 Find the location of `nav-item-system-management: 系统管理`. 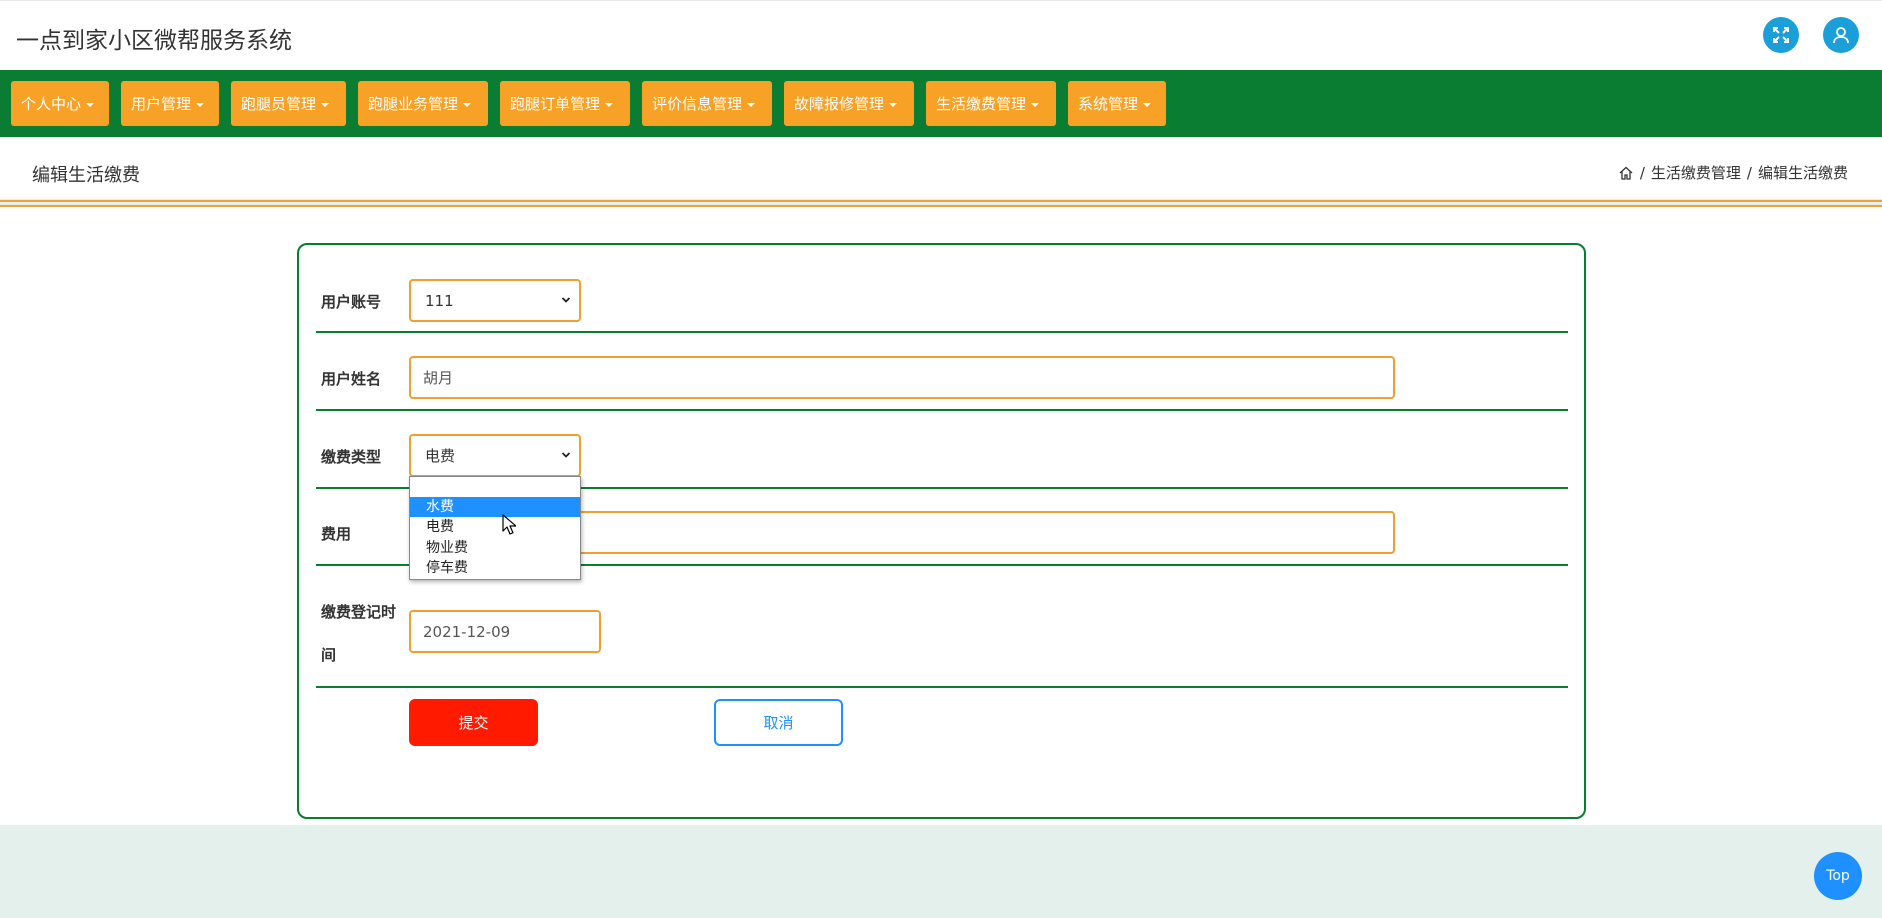

nav-item-system-management: 系统管理 is located at coordinates (1117, 103).